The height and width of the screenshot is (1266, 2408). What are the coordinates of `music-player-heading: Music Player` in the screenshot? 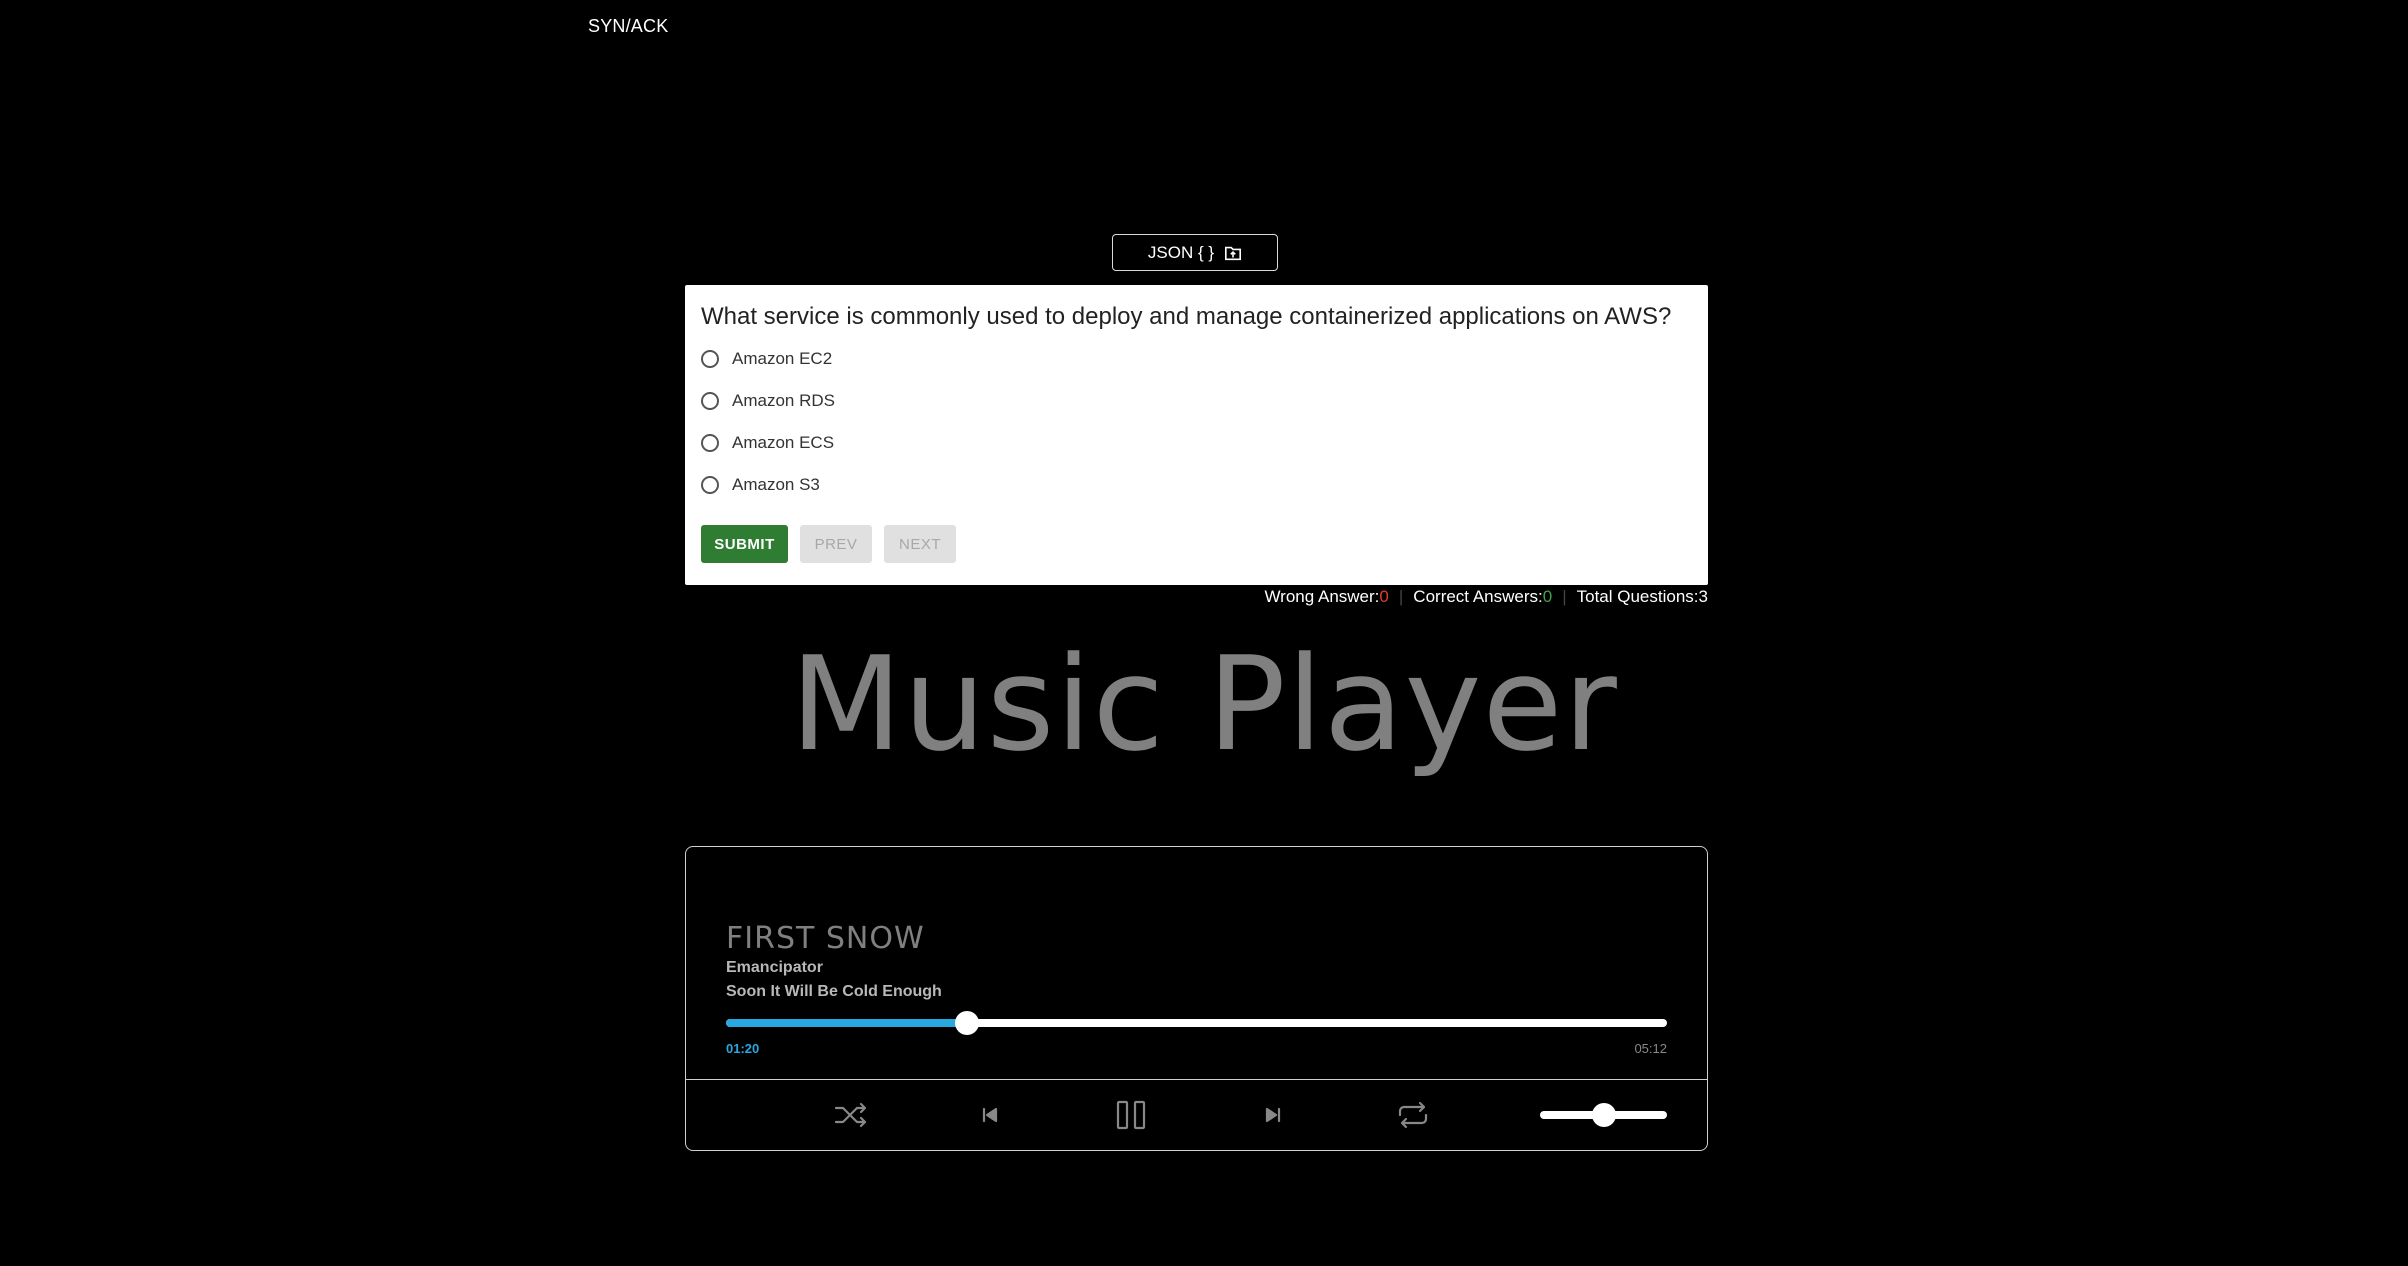 It's located at (1204, 704).